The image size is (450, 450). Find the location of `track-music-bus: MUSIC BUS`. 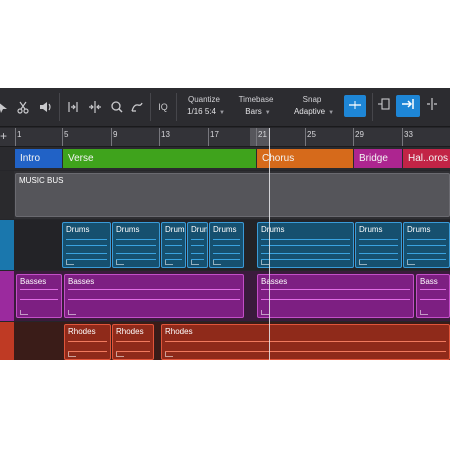

track-music-bus: MUSIC BUS is located at coordinates (225, 195).